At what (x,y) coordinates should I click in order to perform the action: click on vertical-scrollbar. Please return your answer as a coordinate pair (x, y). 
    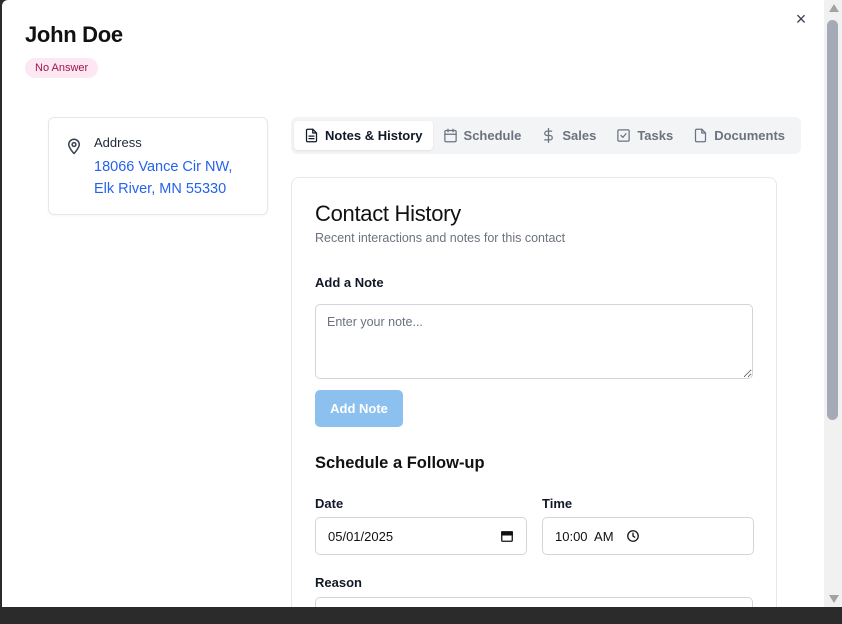
    Looking at the image, I should click on (833, 303).